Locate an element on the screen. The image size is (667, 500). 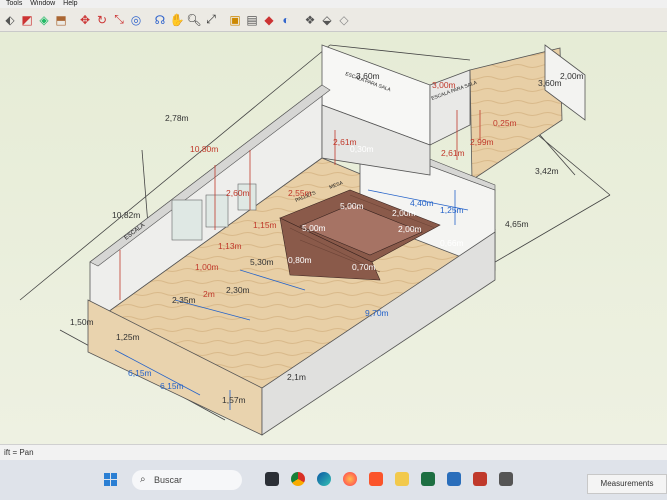
measurements-box: Measurements is located at coordinates (627, 484).